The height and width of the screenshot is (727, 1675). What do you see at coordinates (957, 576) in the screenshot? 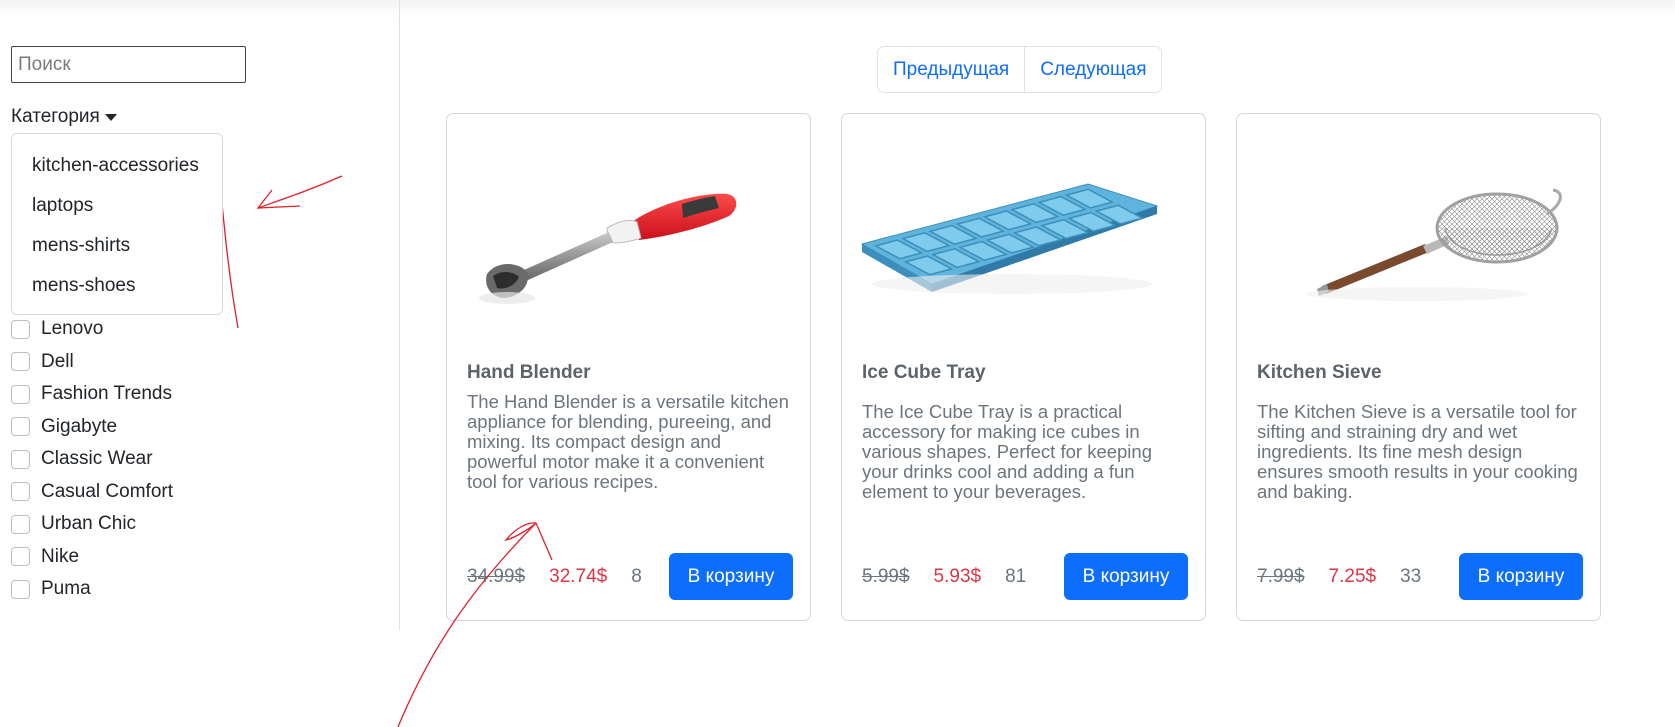
I see `discount-price: 5.93$` at bounding box center [957, 576].